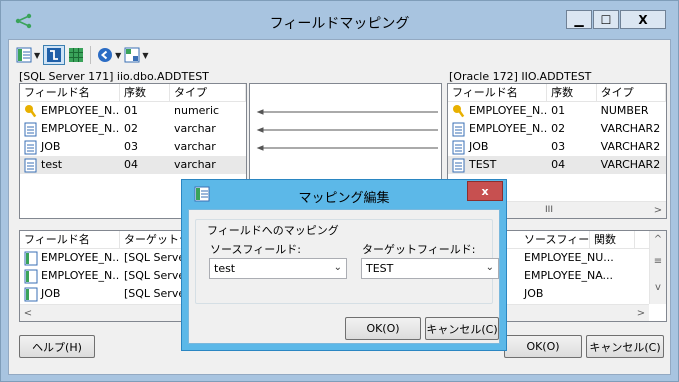 This screenshot has width=679, height=382. Describe the element at coordinates (28, 313) in the screenshot. I see `scroll-left-icon: <` at that location.